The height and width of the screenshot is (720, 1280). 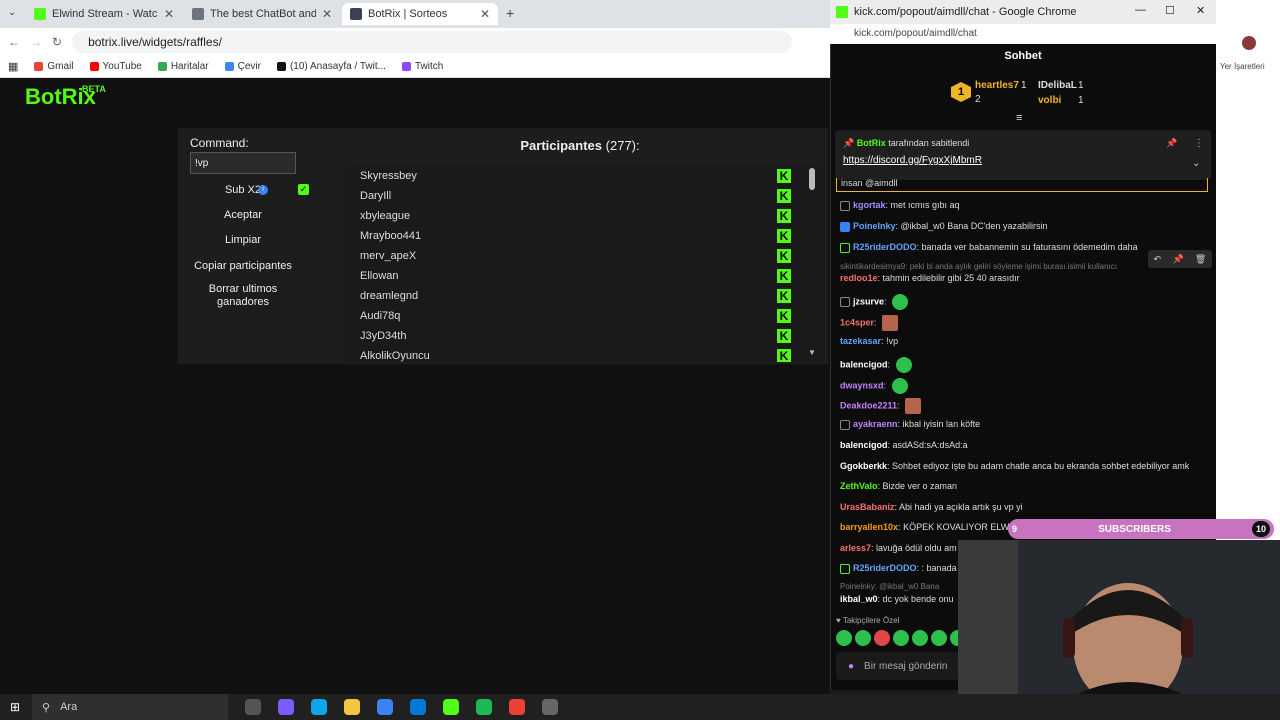 I want to click on chat-username: Ggokberkk, so click(x=863, y=466).